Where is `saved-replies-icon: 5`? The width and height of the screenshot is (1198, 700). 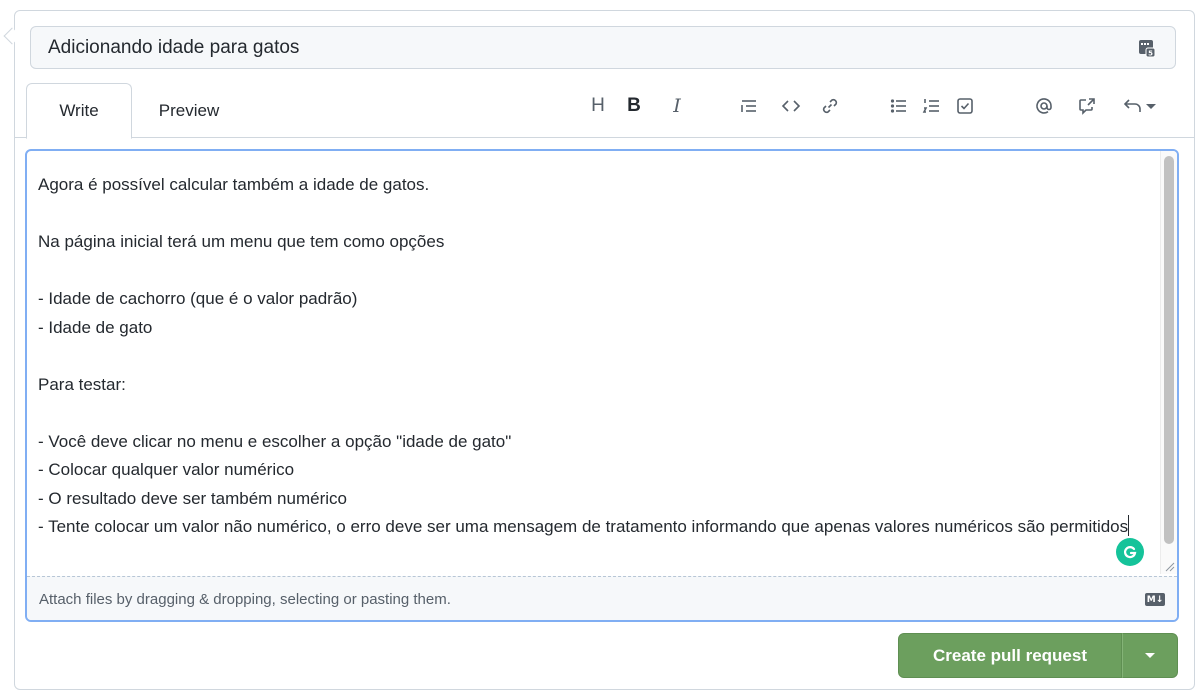 saved-replies-icon: 5 is located at coordinates (1147, 48).